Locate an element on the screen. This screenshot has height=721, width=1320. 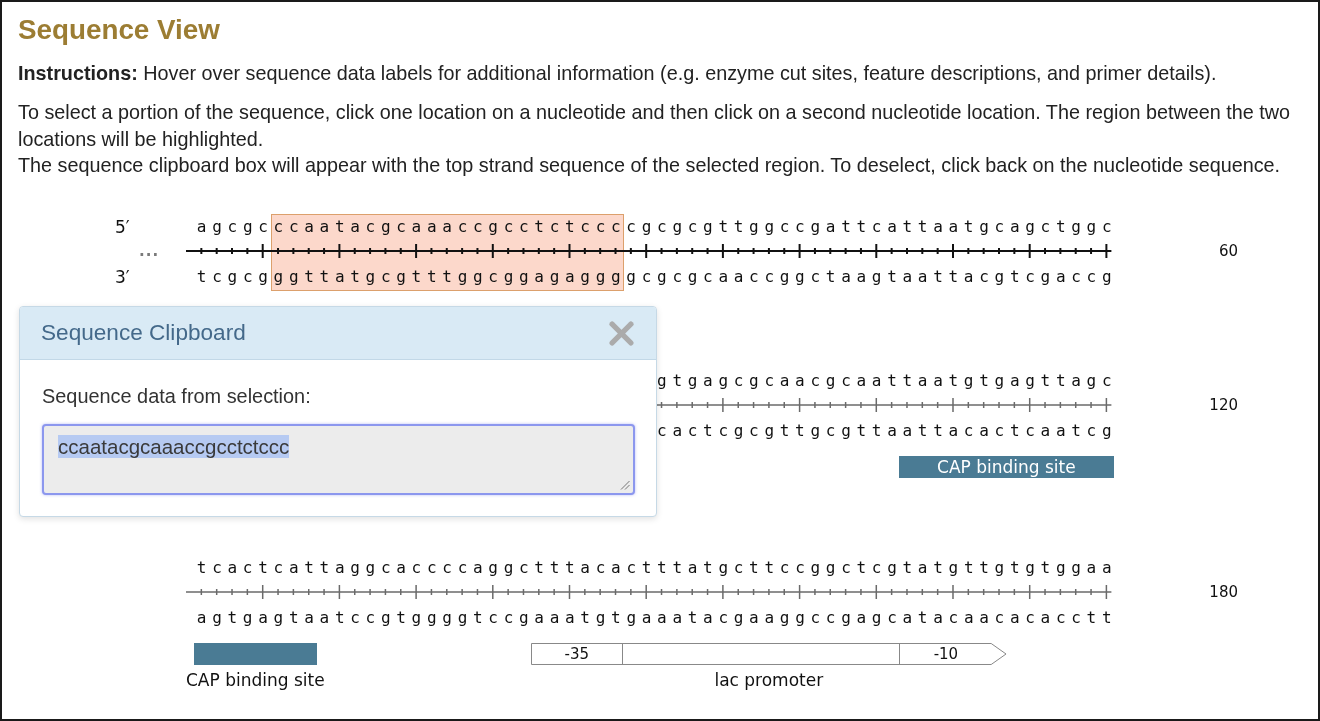
nucleotide-sequence: cgcgcgttggccgattcattaatgcagctggc is located at coordinates (872, 227).